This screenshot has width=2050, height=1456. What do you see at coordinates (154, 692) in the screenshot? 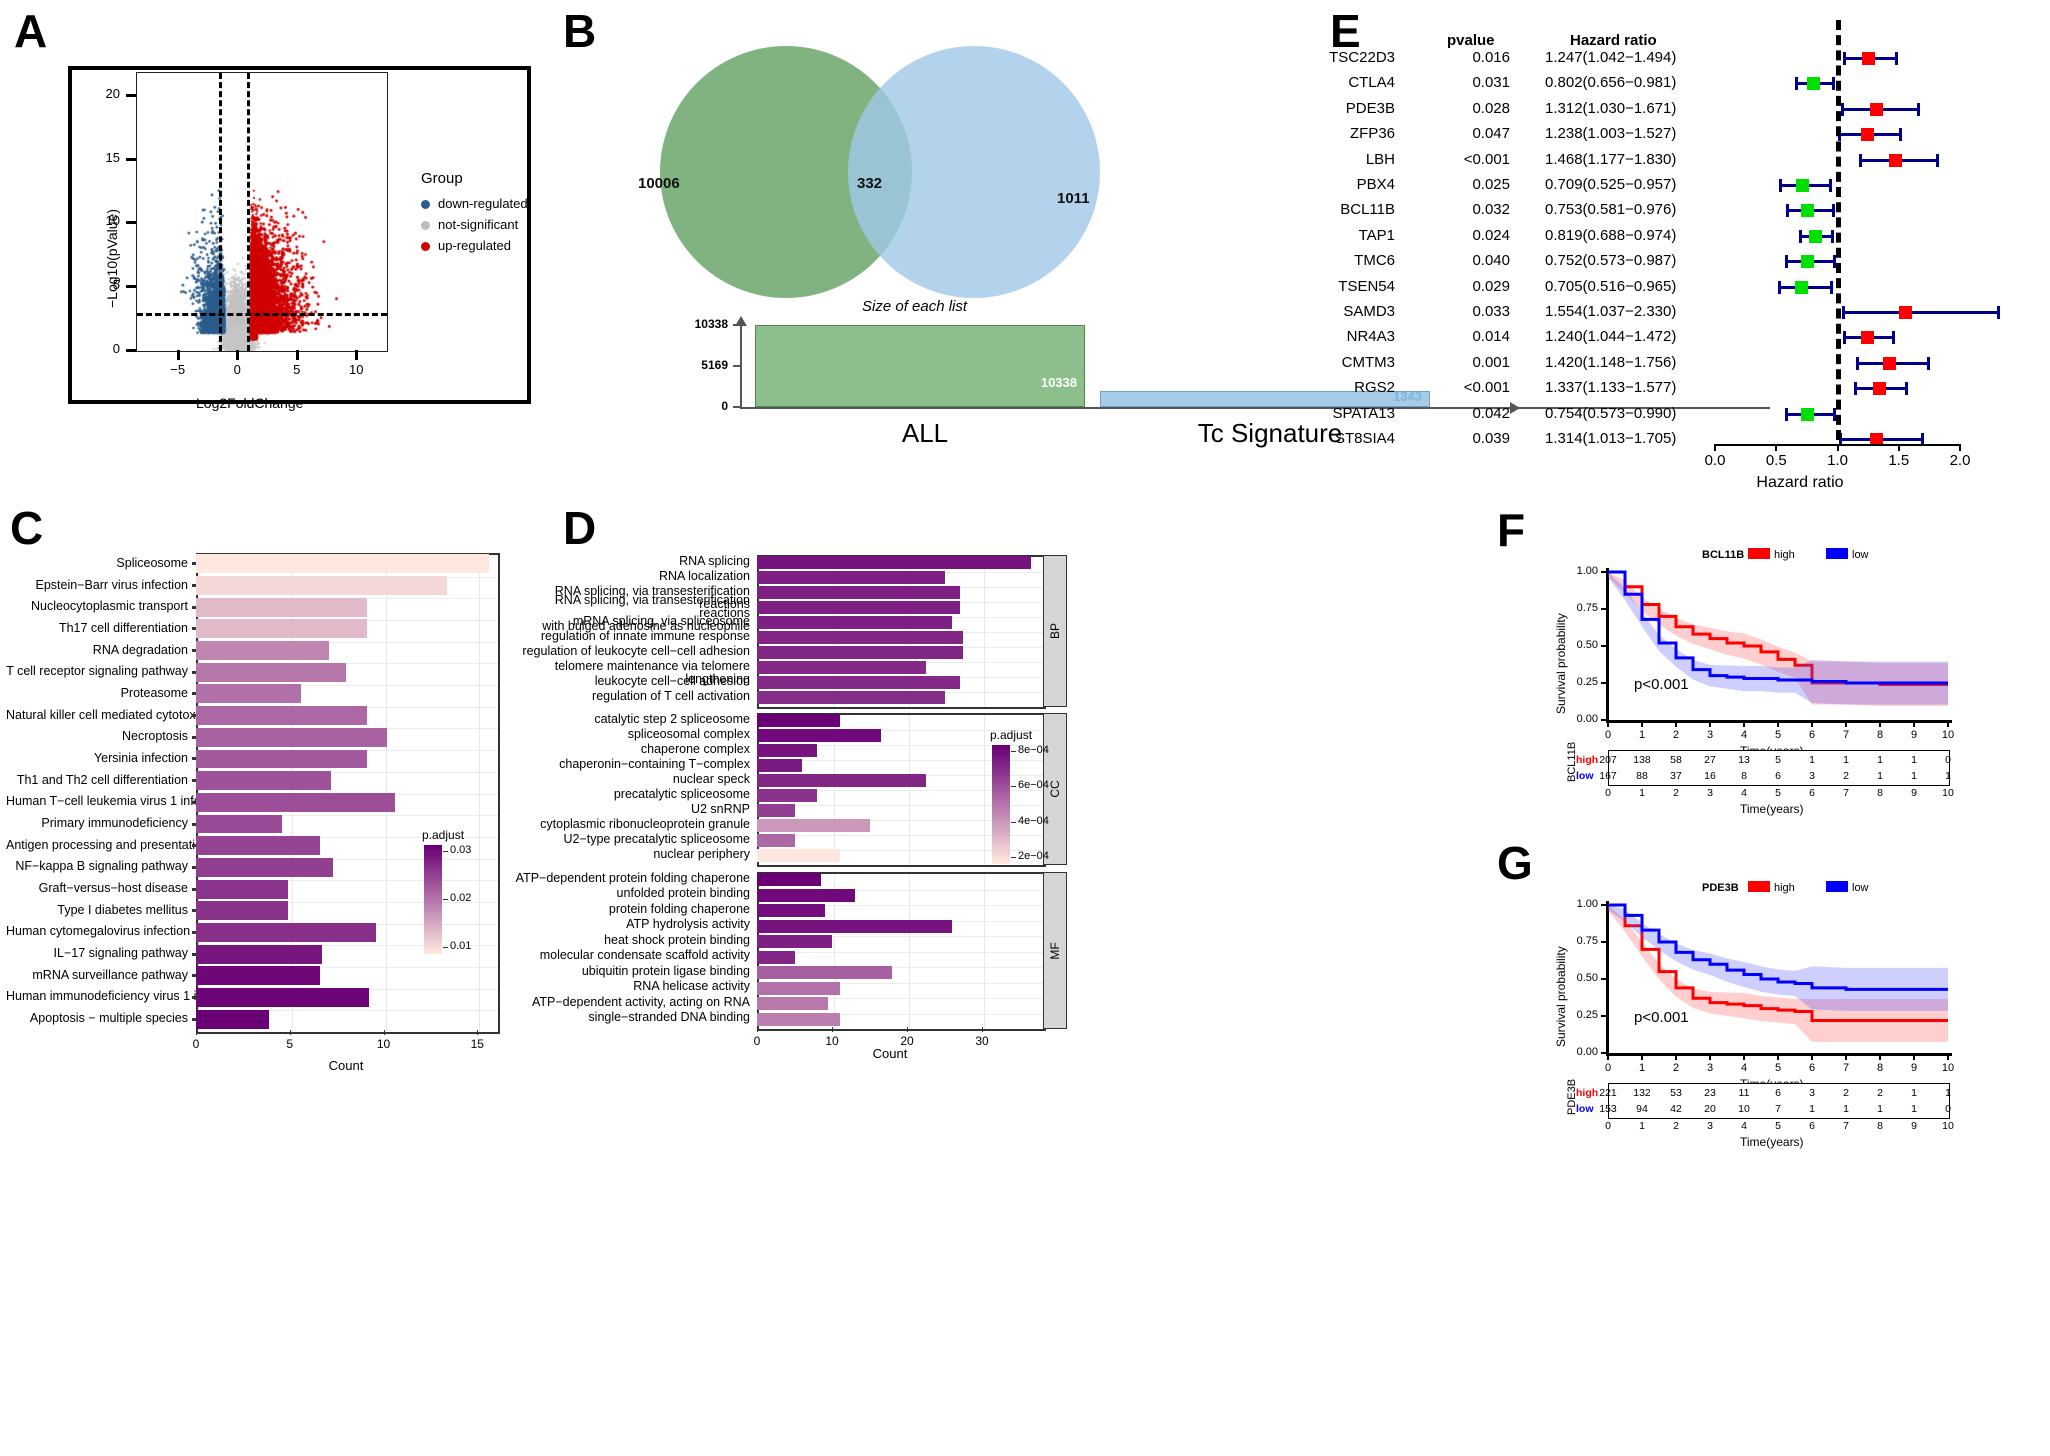
I see `panel-c-category-6: Proteasome` at bounding box center [154, 692].